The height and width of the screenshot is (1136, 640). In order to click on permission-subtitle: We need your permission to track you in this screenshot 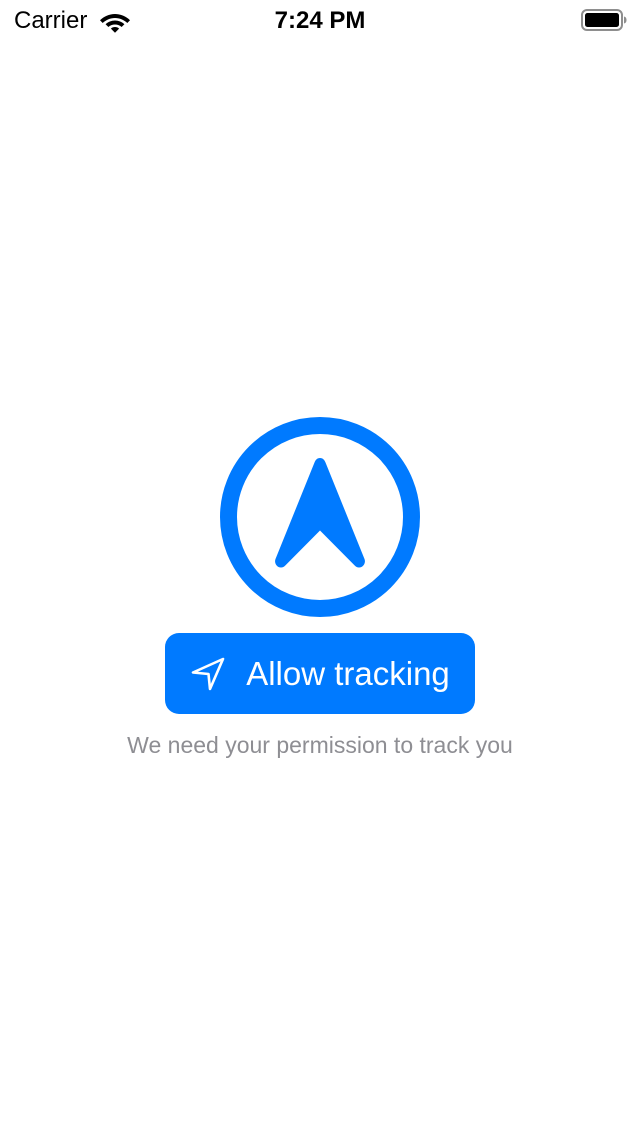, I will do `click(320, 745)`.